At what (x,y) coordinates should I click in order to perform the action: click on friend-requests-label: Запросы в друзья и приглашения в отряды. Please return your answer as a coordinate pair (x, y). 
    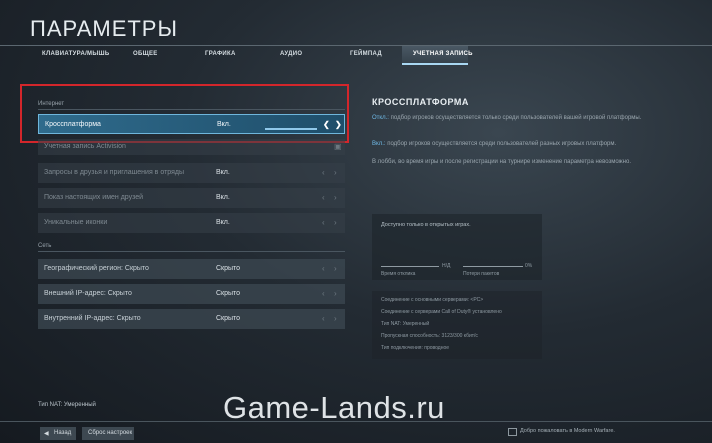
    Looking at the image, I should click on (114, 172).